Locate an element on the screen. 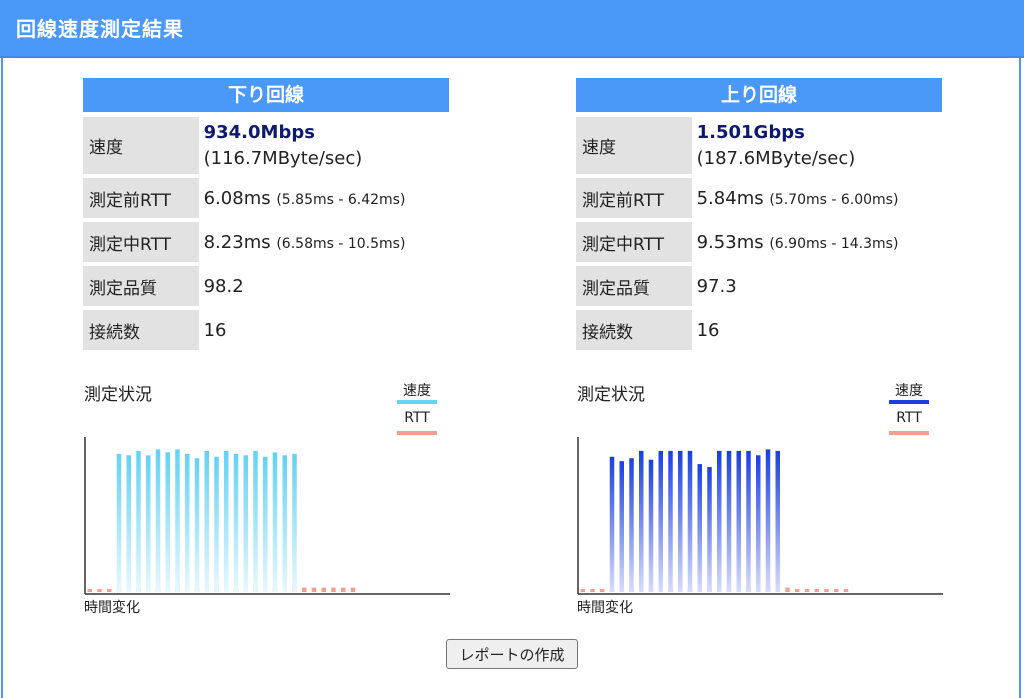  rtt-before-range: (5.85ms - 6.42ms) is located at coordinates (341, 199).